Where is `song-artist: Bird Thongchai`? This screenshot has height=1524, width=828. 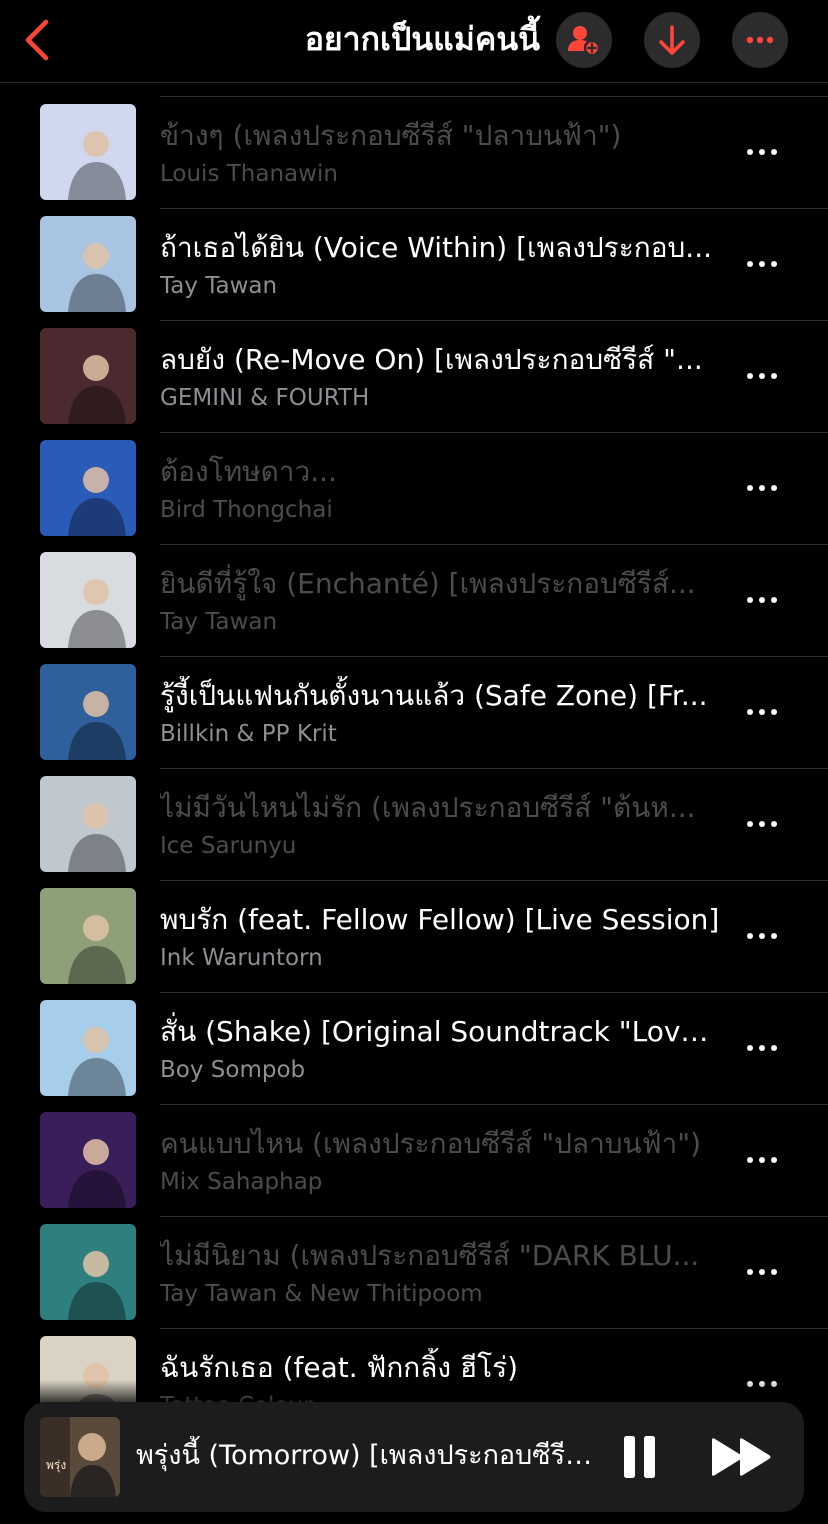 song-artist: Bird Thongchai is located at coordinates (246, 510).